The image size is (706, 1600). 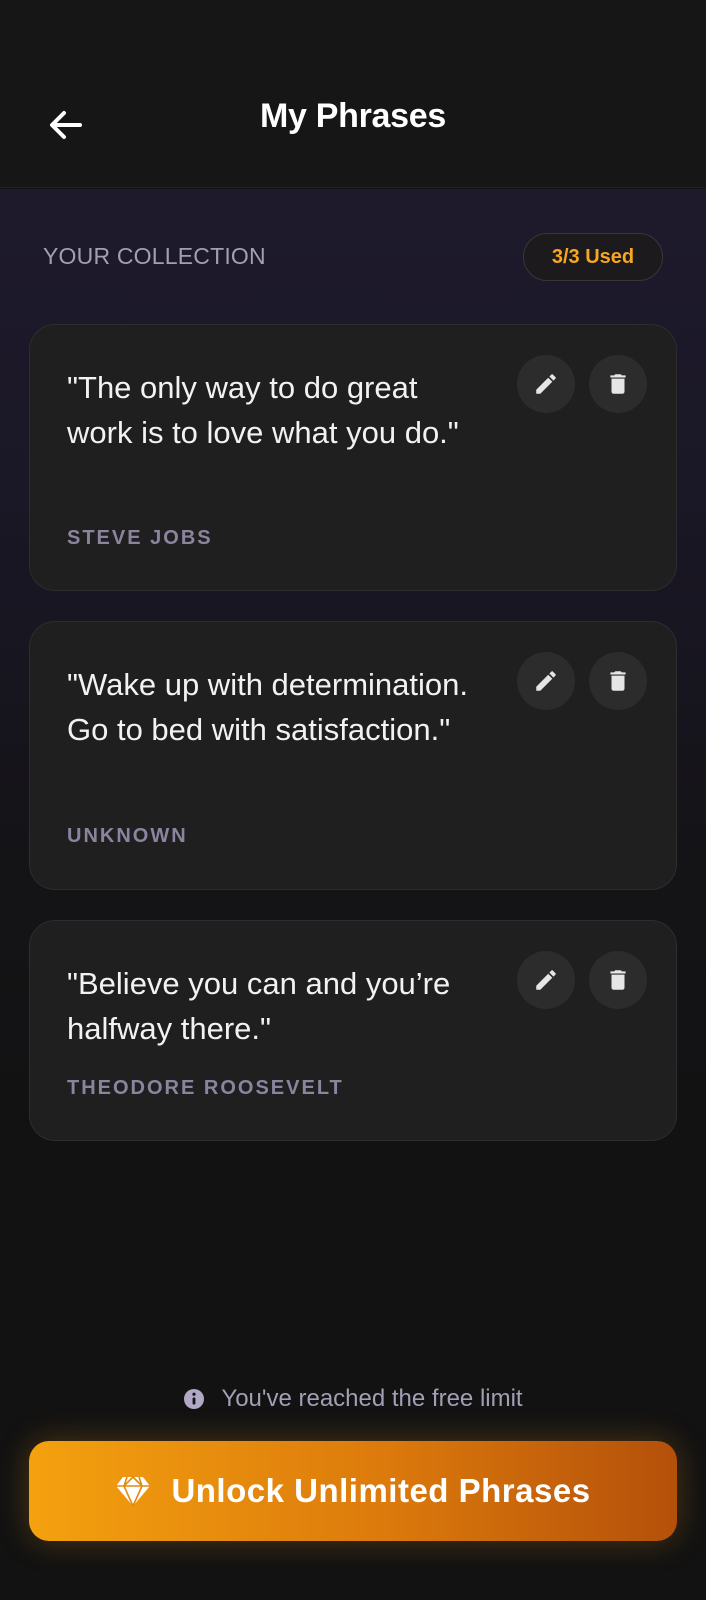 I want to click on app-header: My Phrases, so click(x=353, y=94).